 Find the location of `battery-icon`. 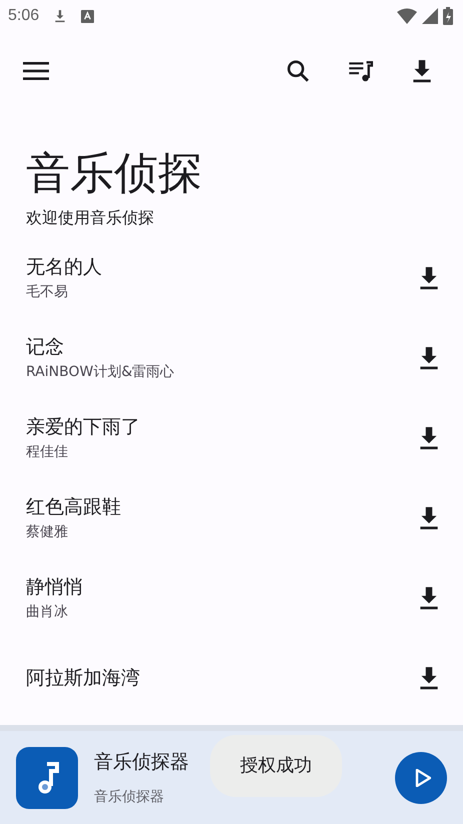

battery-icon is located at coordinates (448, 16).